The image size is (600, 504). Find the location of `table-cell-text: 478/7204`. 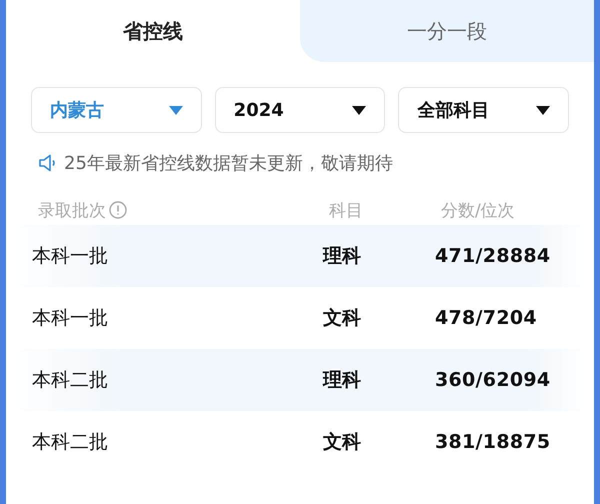

table-cell-text: 478/7204 is located at coordinates (486, 318).